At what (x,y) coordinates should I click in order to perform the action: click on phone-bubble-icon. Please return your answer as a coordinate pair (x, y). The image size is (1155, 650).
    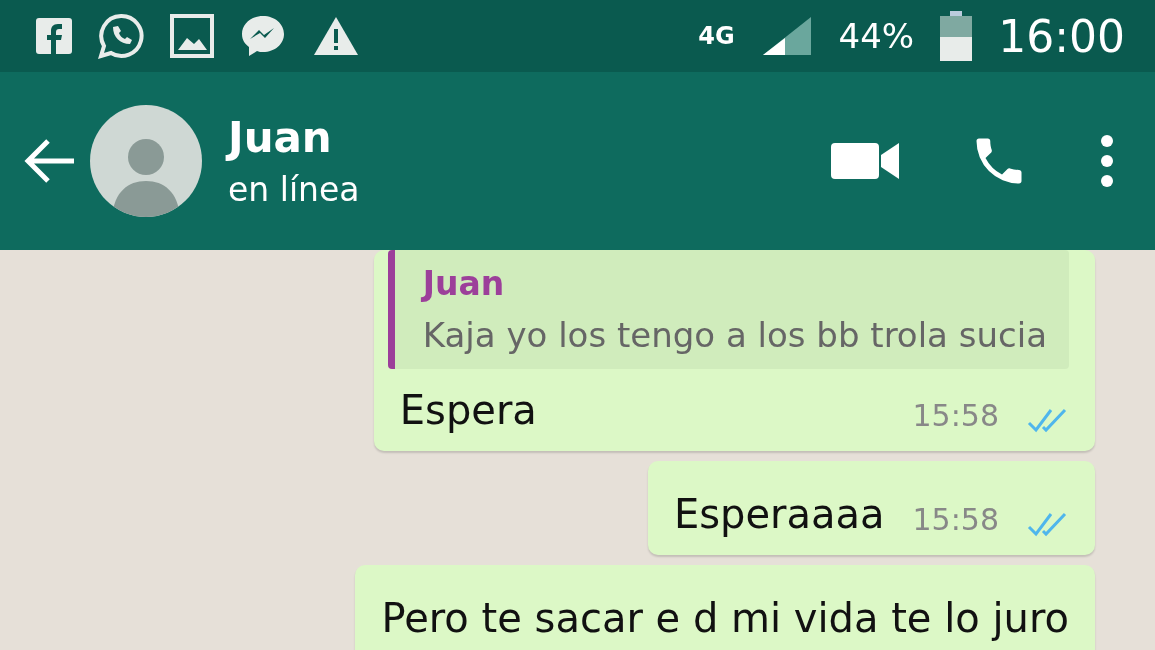
    Looking at the image, I should click on (121, 36).